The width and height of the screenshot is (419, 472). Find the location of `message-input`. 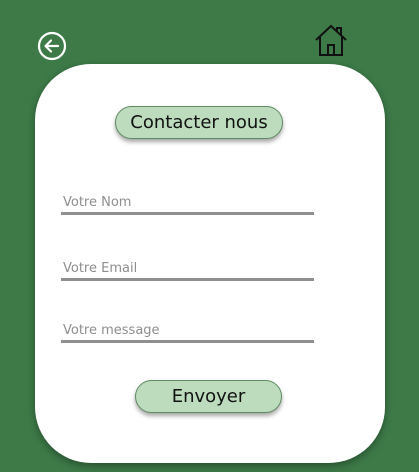

message-input is located at coordinates (188, 330).